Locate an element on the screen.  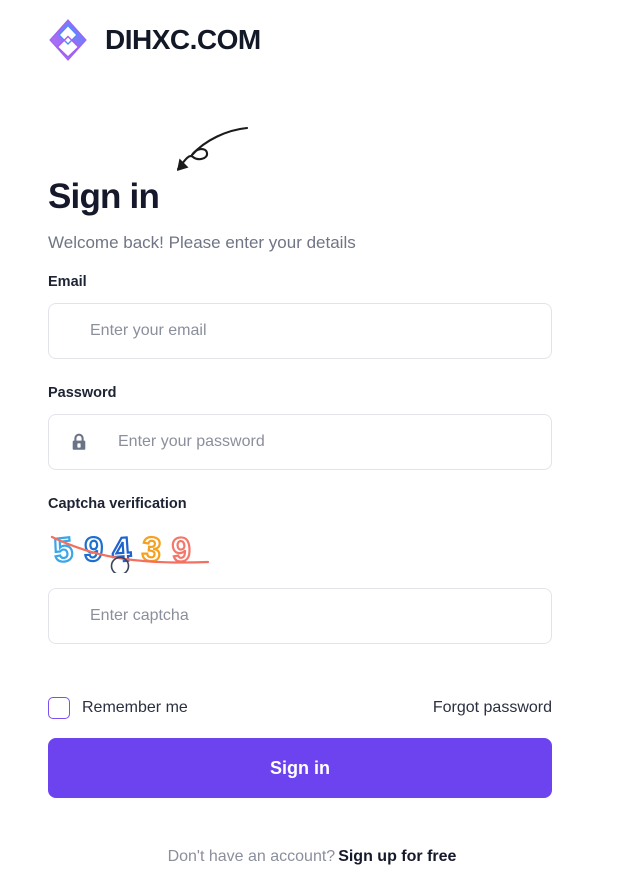
curved-arrow-doodle-icon is located at coordinates (212, 148).